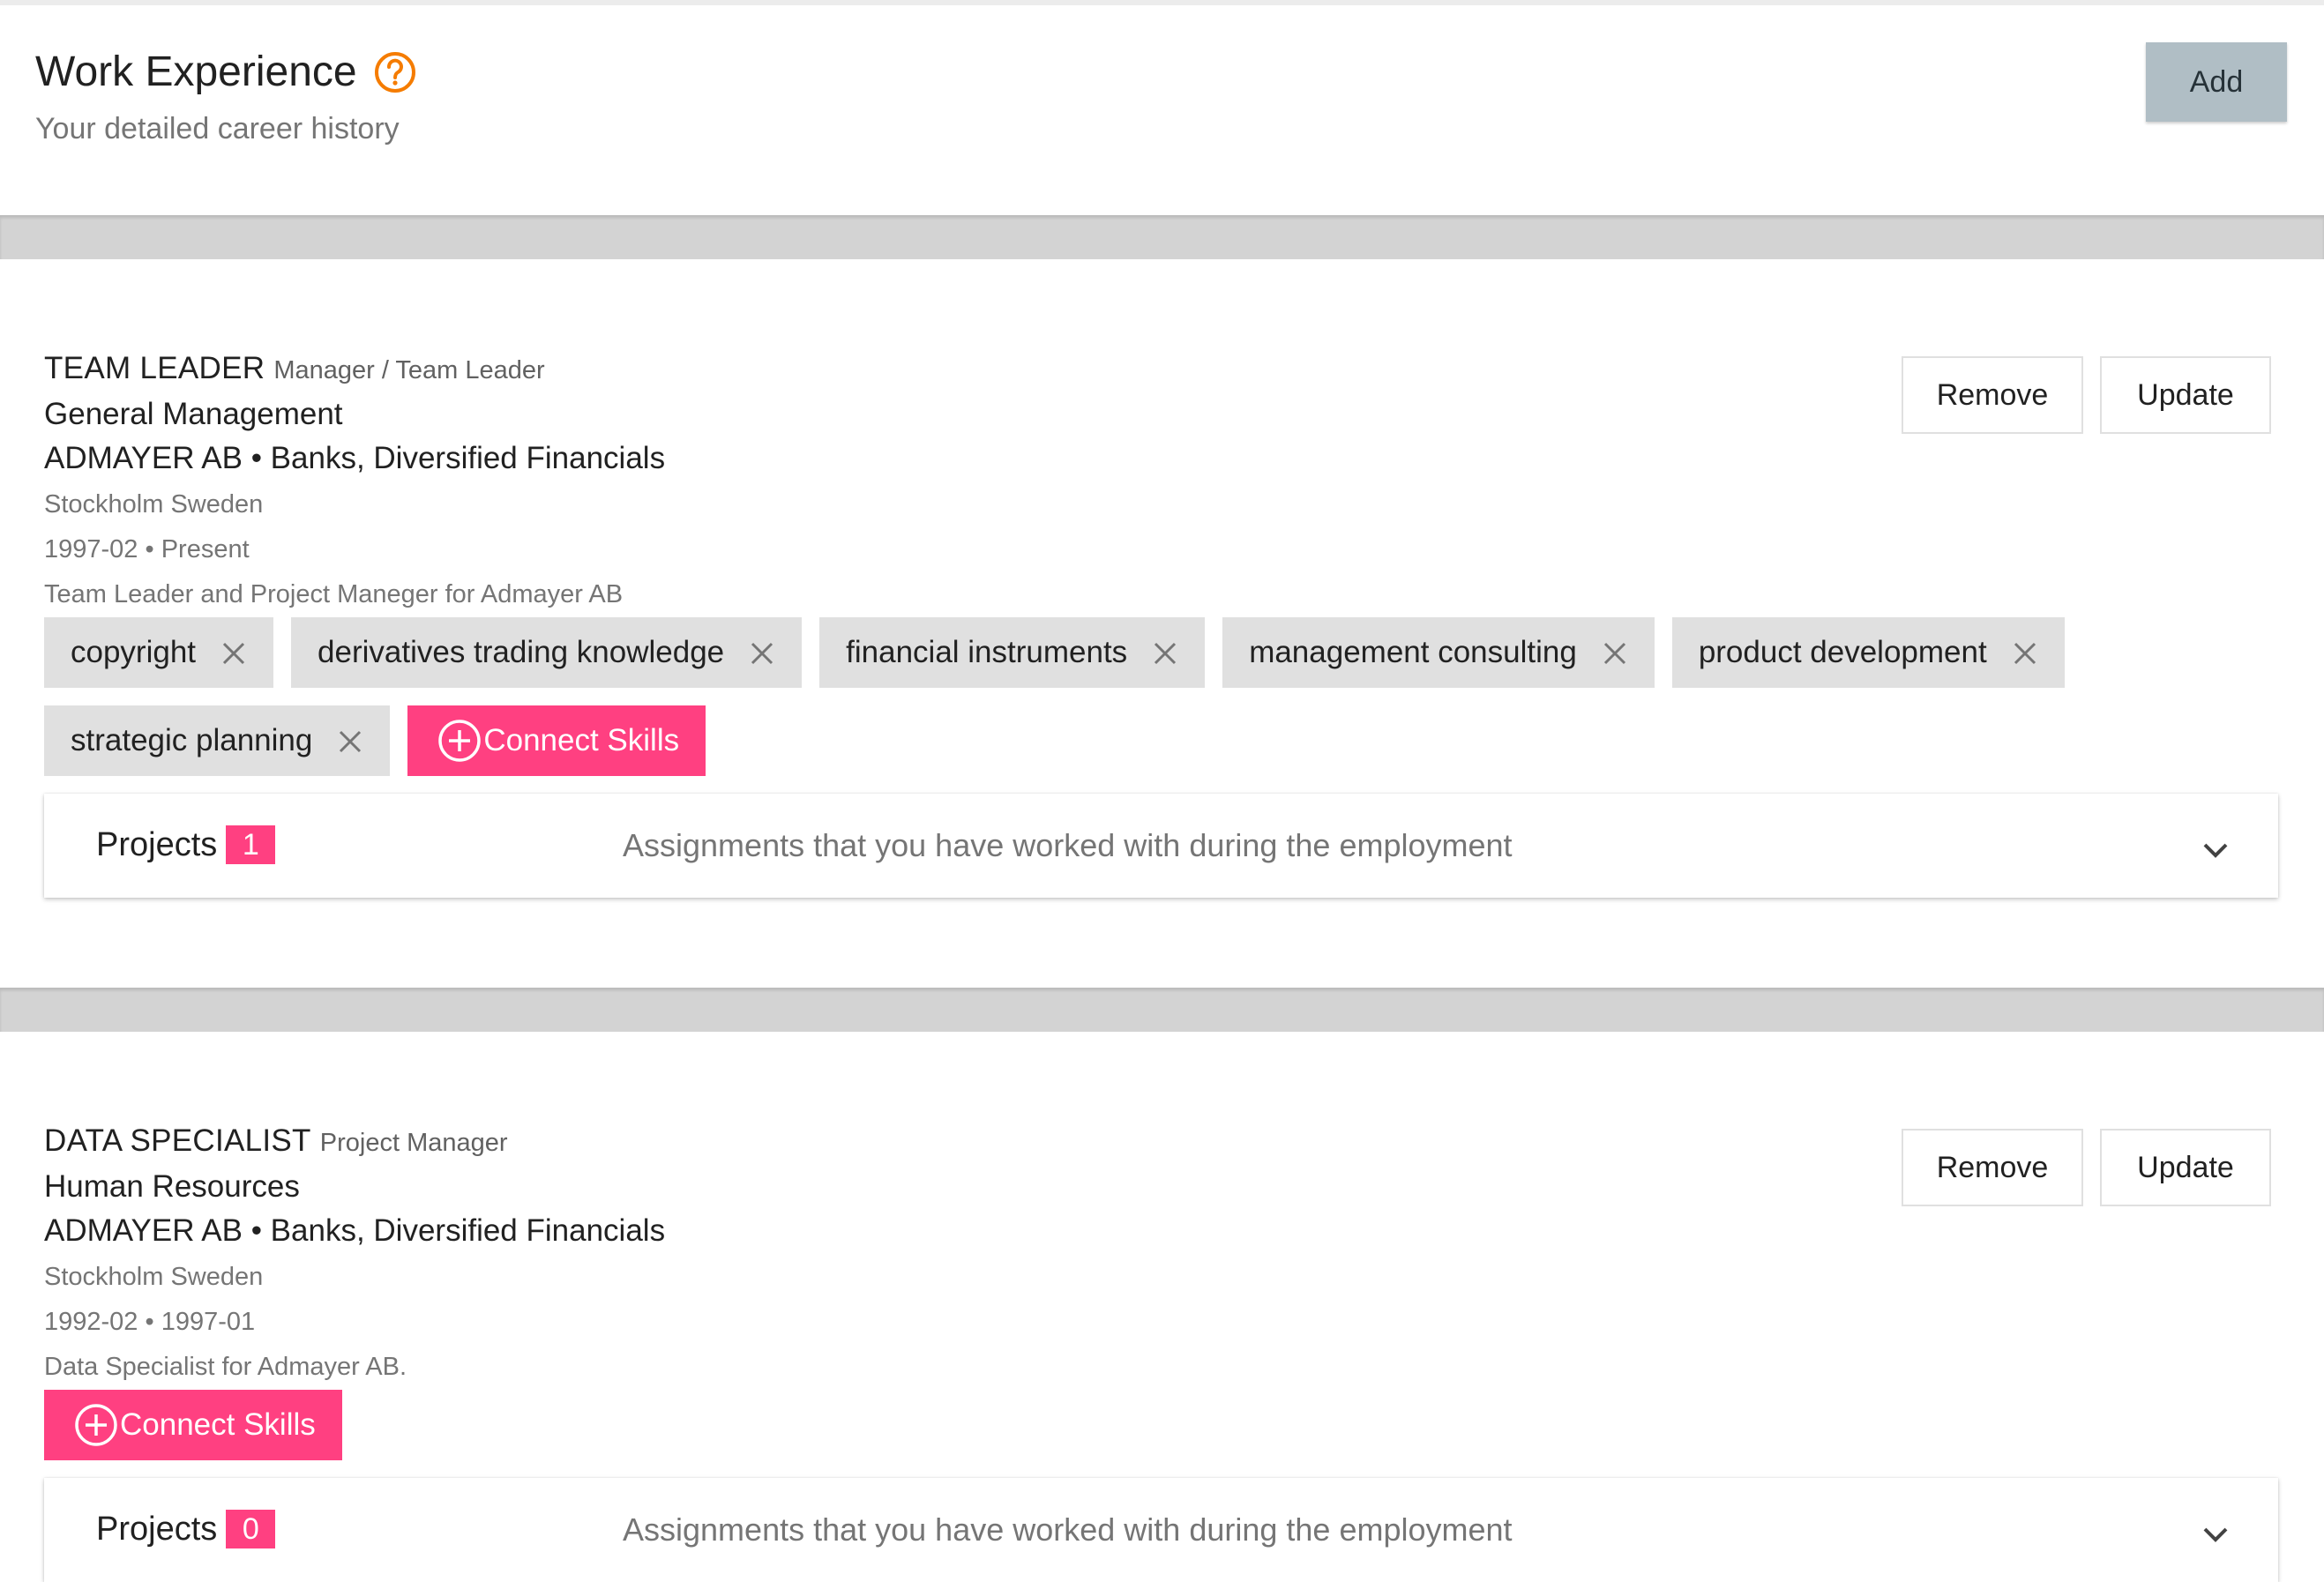 This screenshot has width=2324, height=1582. What do you see at coordinates (409, 370) in the screenshot?
I see `job-role: Manager / Team Leader` at bounding box center [409, 370].